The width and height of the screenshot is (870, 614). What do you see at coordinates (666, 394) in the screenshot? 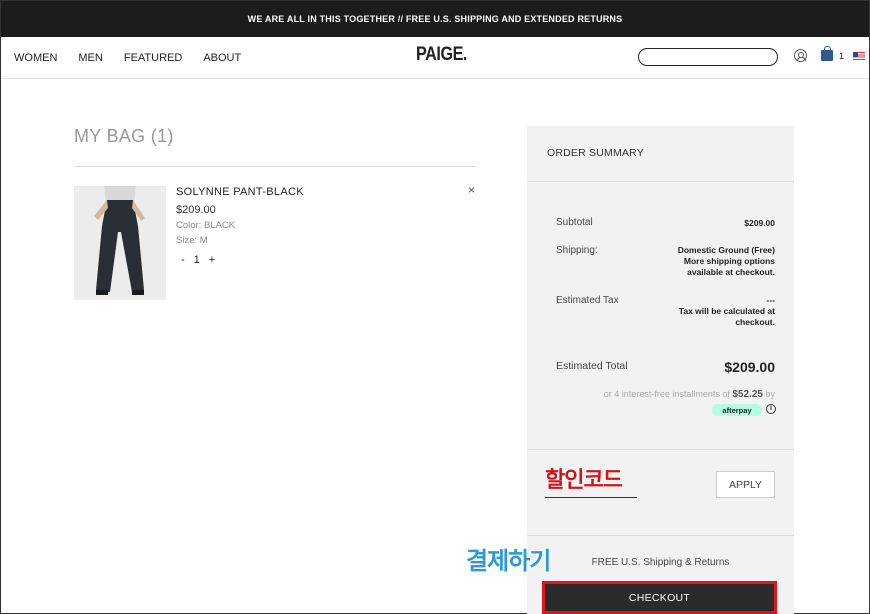
I see `afterpay-prefix: or 4 interest-free installments of` at bounding box center [666, 394].